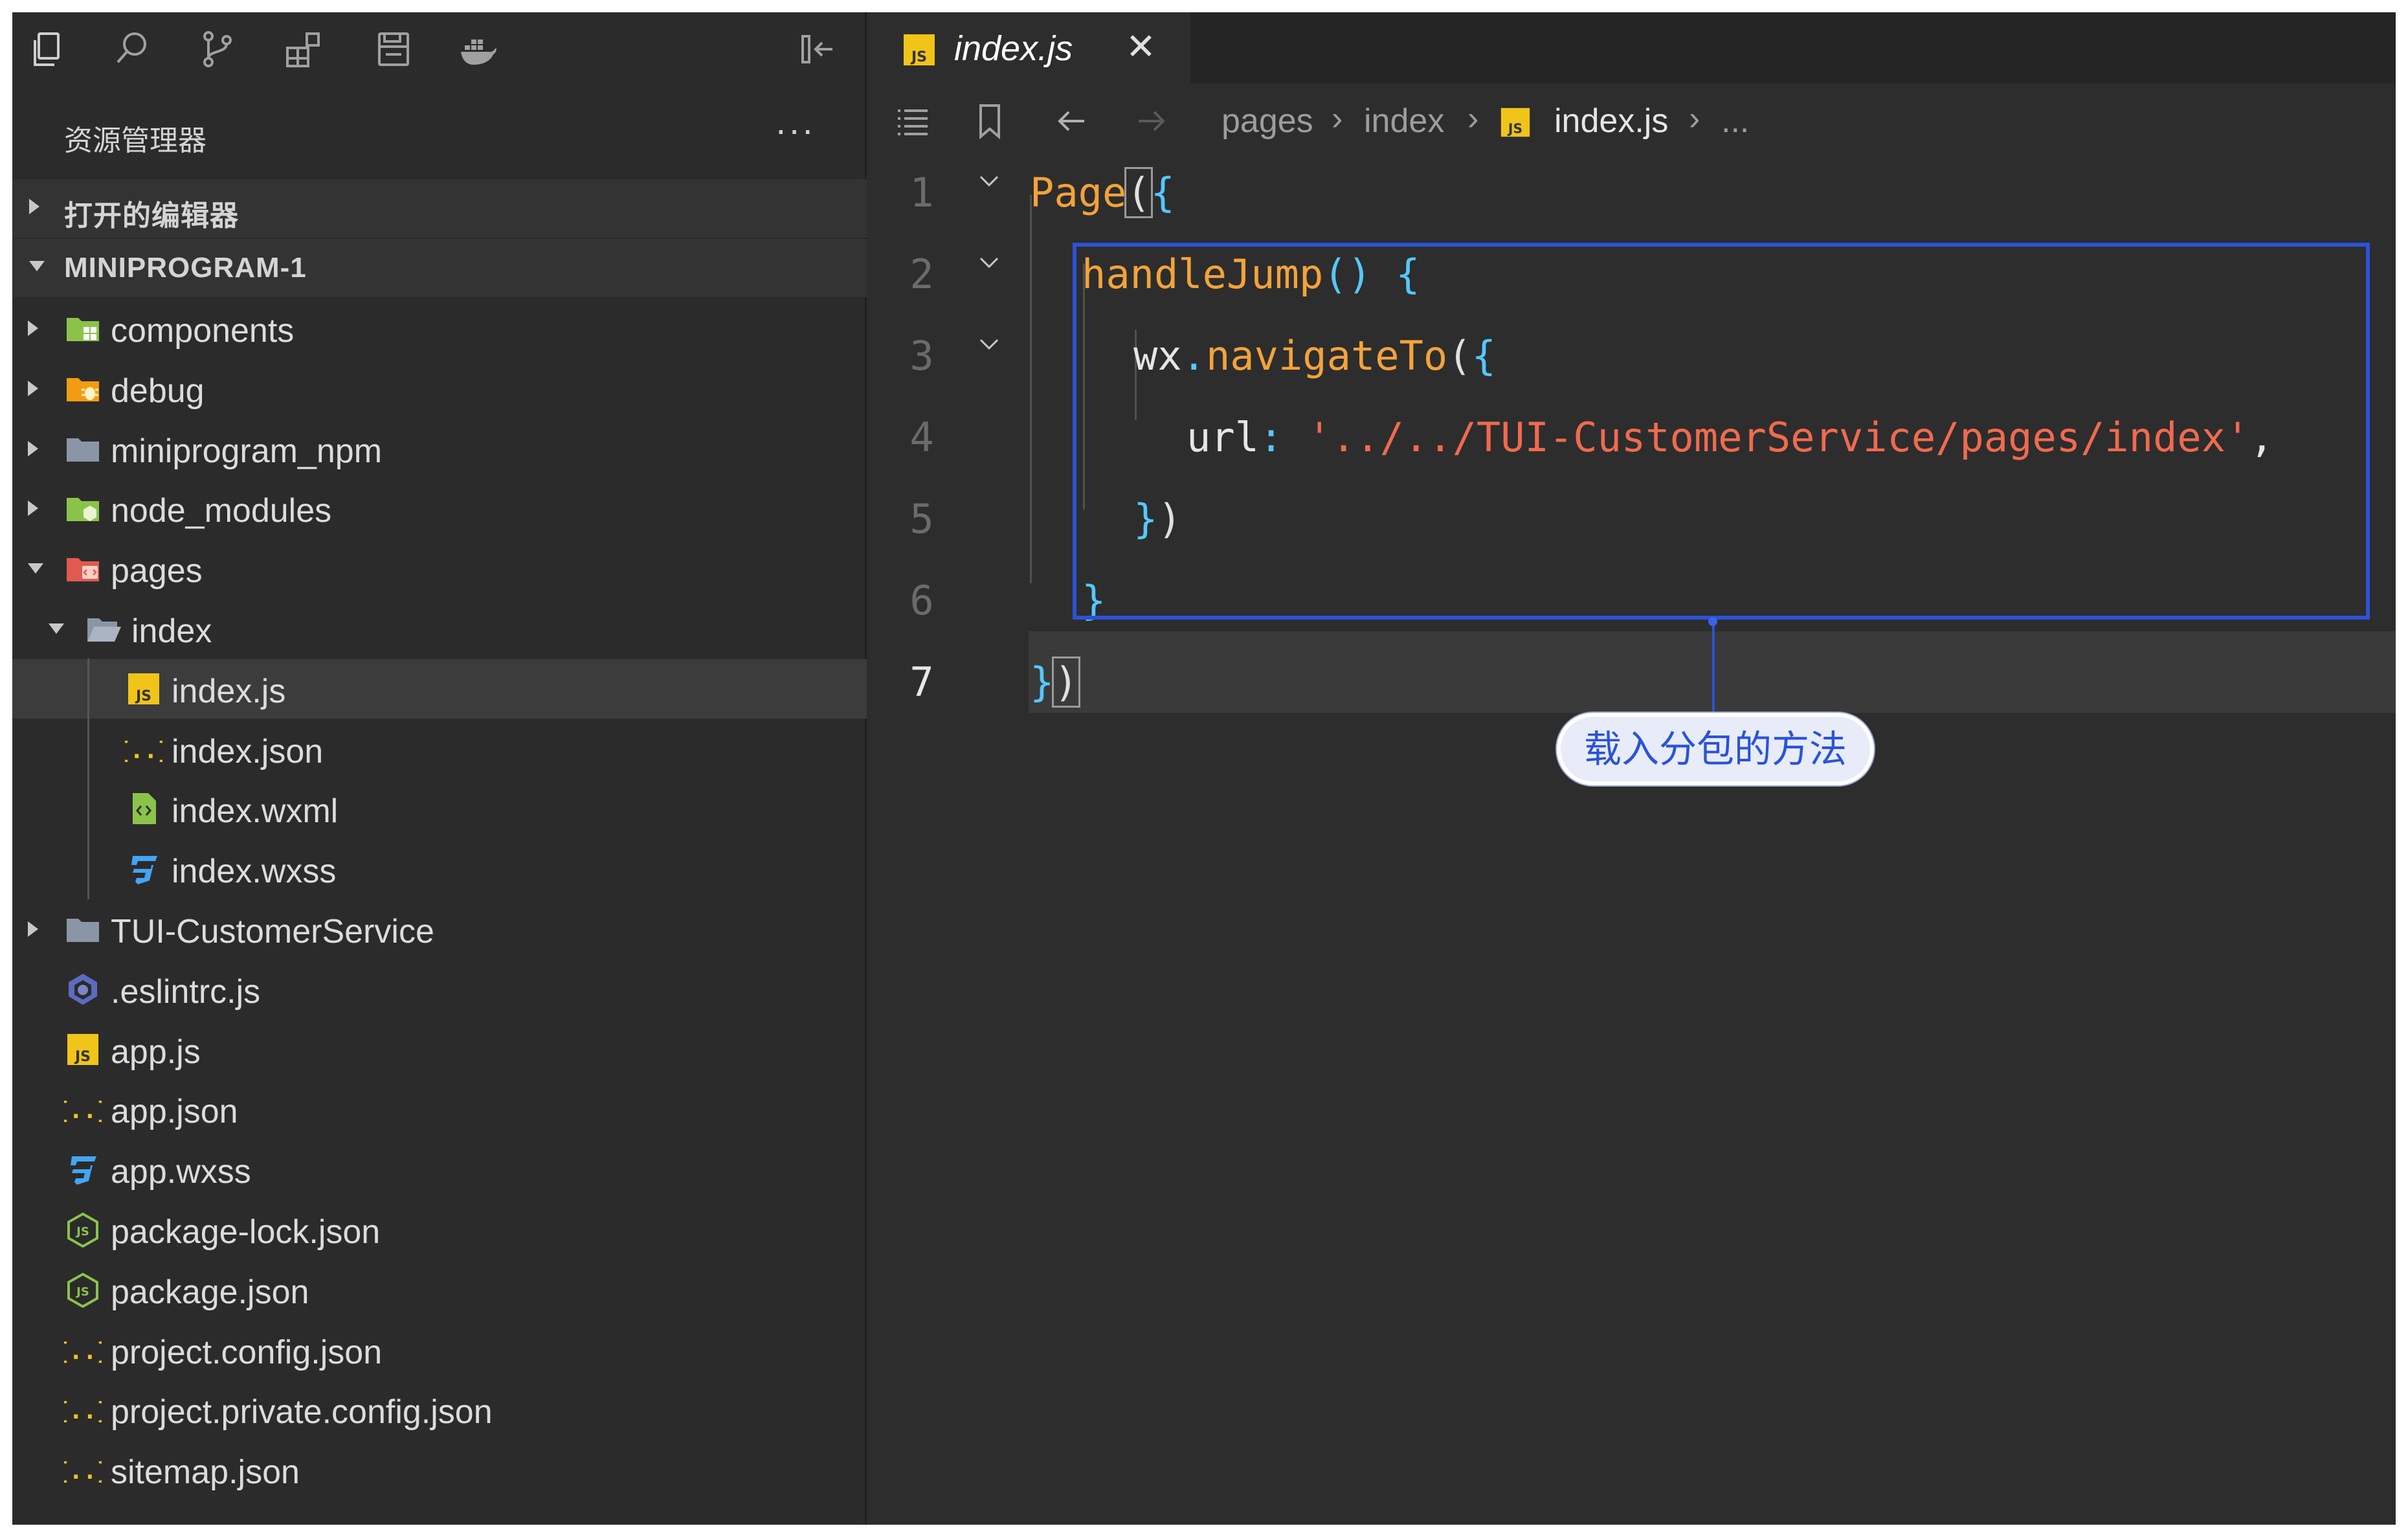  What do you see at coordinates (144, 809) in the screenshot?
I see `wxml-file-icon` at bounding box center [144, 809].